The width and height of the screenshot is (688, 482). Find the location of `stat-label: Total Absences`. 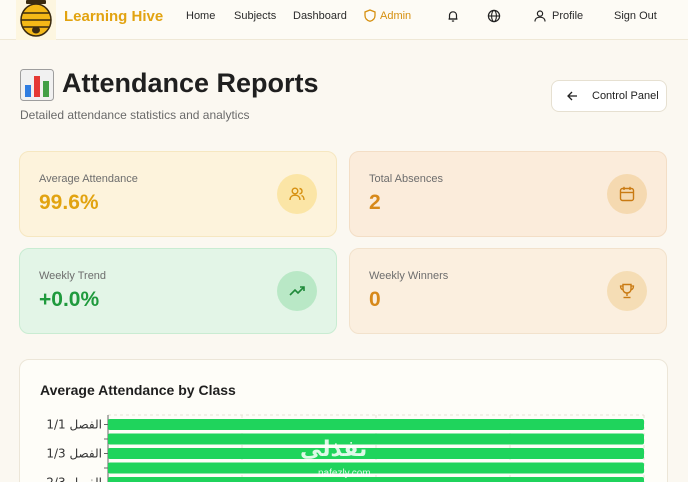

stat-label: Total Absences is located at coordinates (406, 179).